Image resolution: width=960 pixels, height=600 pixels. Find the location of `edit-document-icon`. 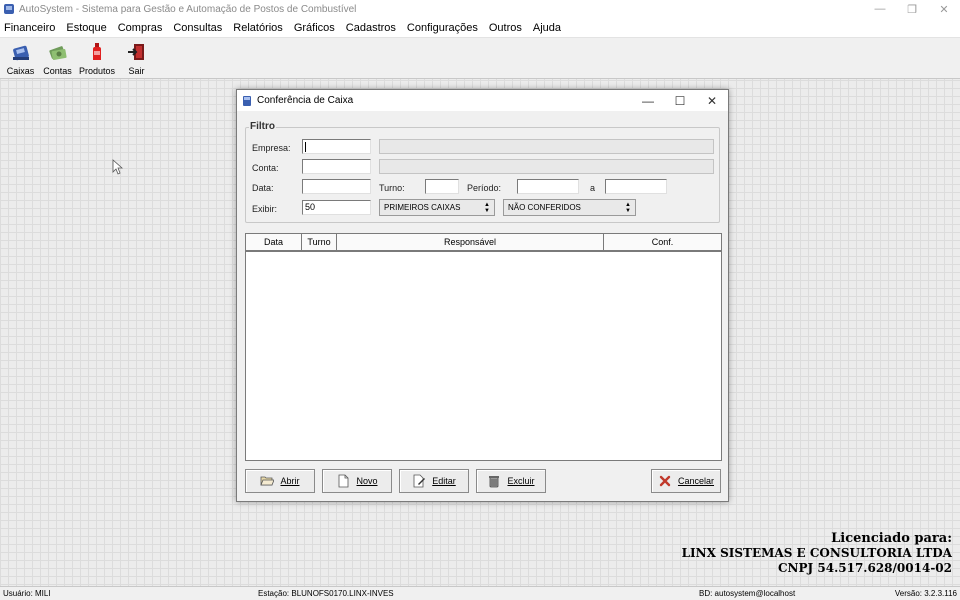

edit-document-icon is located at coordinates (419, 481).